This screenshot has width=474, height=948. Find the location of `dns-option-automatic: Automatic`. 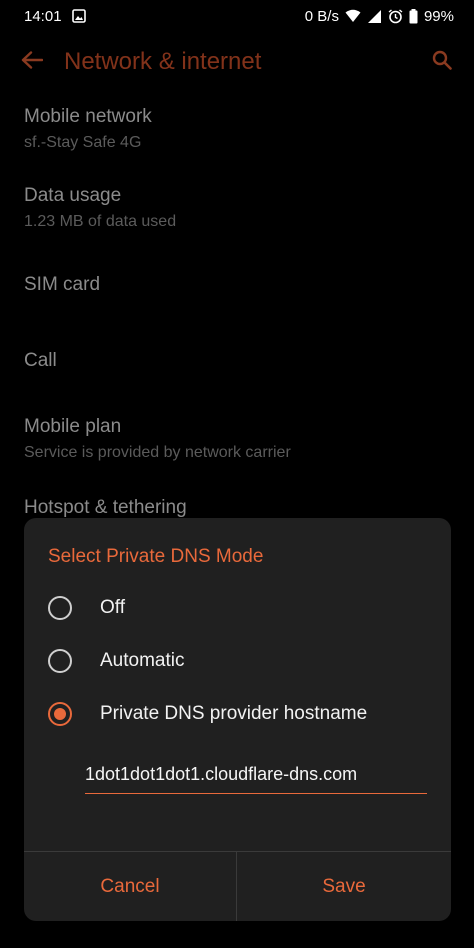

dns-option-automatic: Automatic is located at coordinates (237, 661).